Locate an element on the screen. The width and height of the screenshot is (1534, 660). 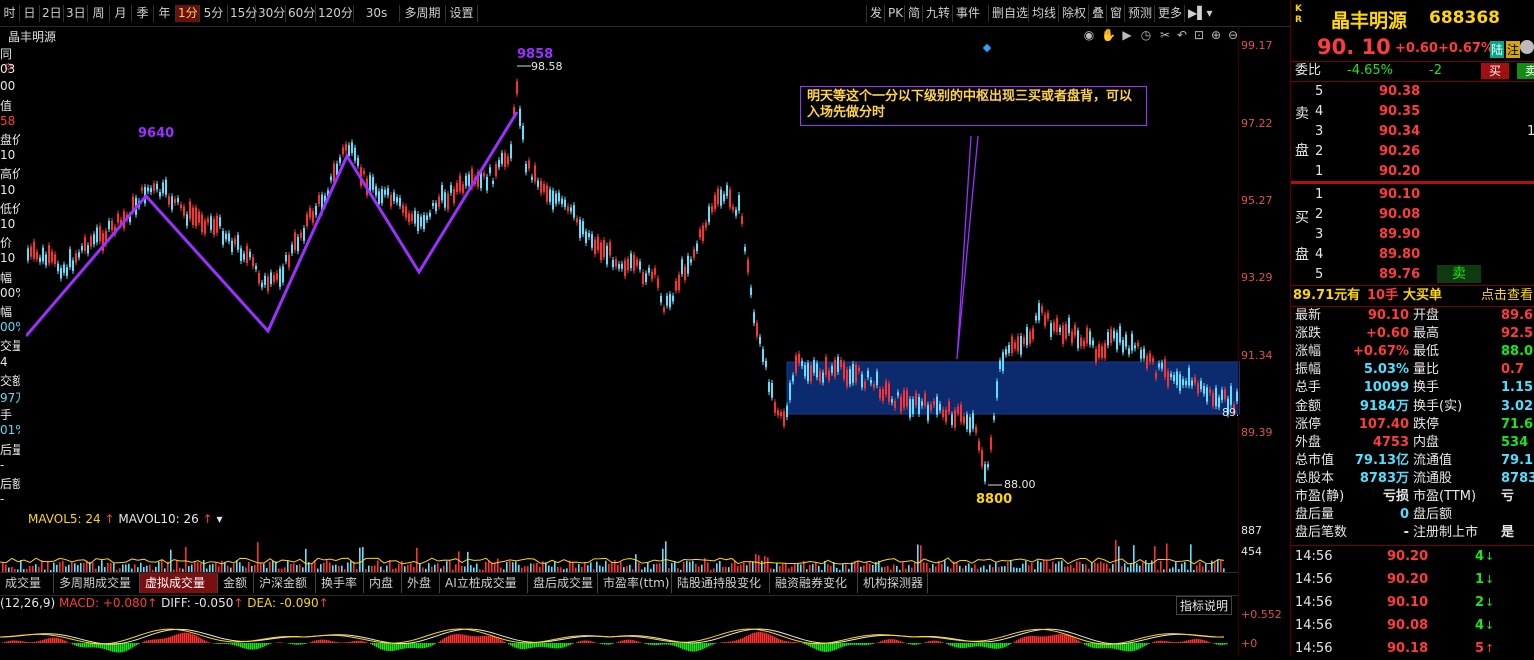
period-tab: 2日 is located at coordinates (52, 13).